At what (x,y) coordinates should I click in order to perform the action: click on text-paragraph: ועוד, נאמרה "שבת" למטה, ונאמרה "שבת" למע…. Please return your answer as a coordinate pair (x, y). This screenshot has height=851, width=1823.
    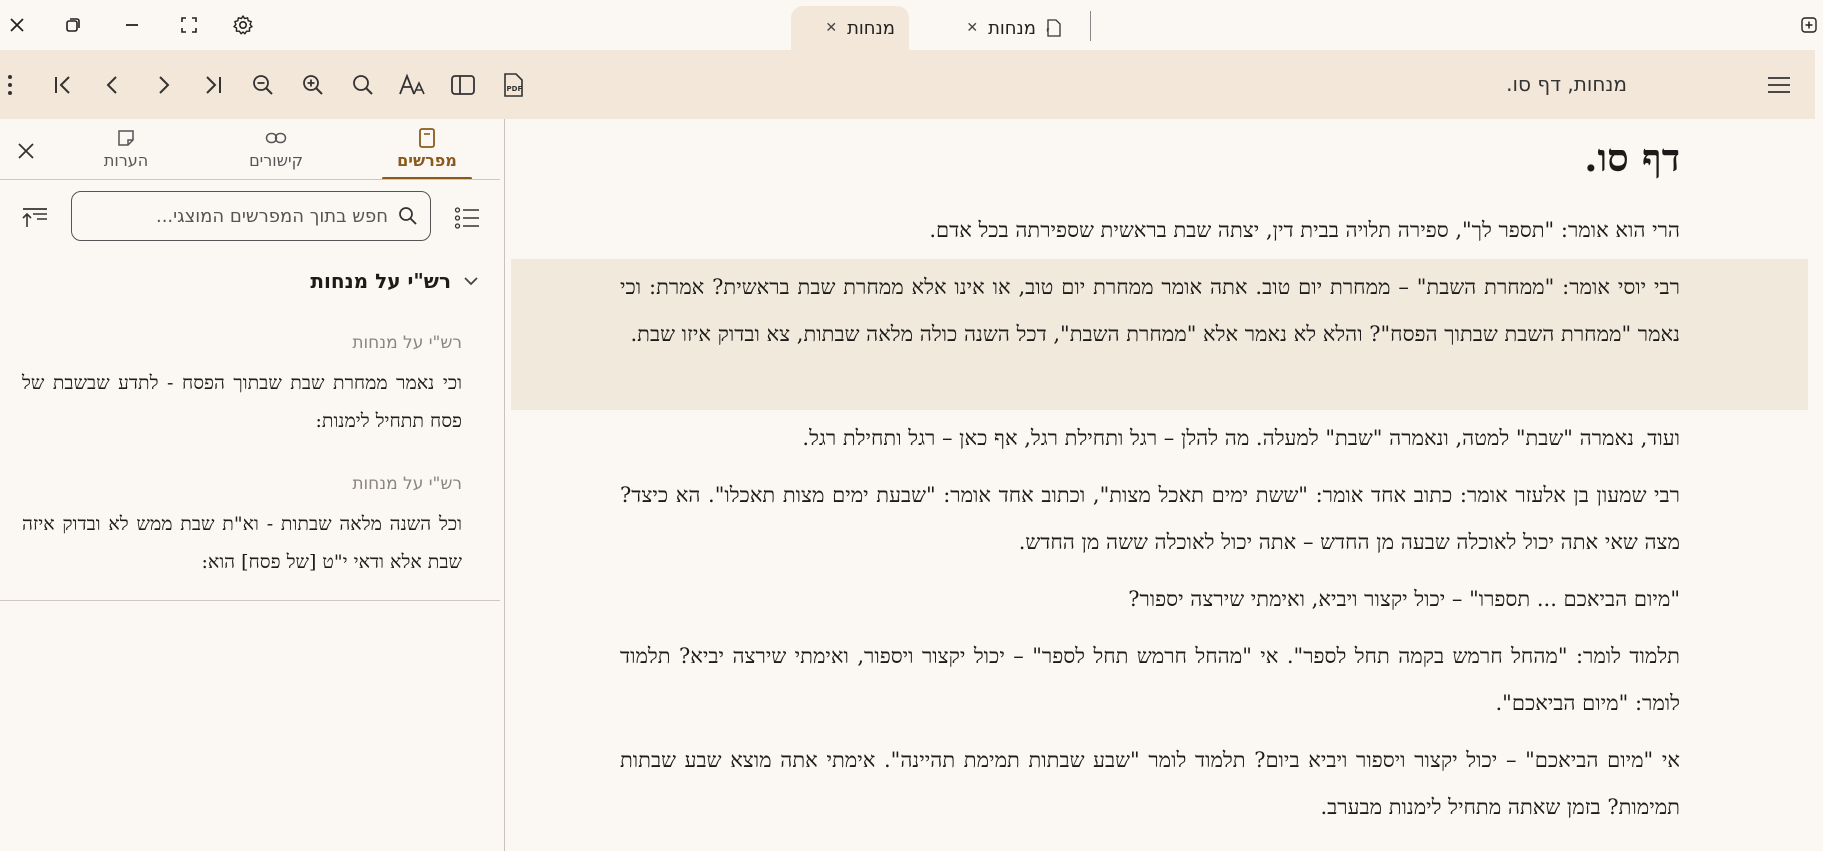
    Looking at the image, I should click on (1150, 438).